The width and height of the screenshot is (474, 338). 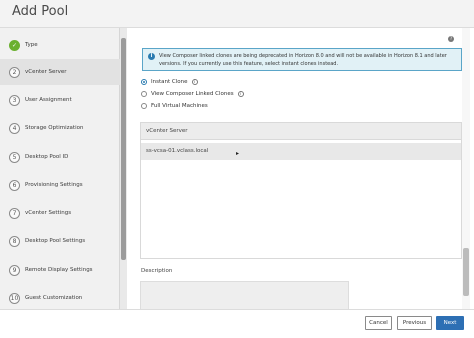 I want to click on step-label: Remote Display Settings, so click(x=59, y=270).